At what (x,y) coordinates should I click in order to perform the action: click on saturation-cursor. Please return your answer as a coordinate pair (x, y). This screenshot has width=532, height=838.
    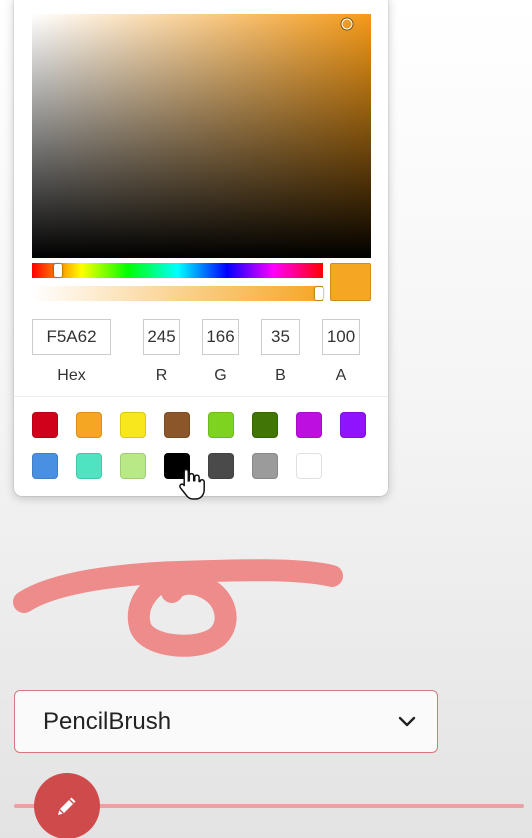
    Looking at the image, I should click on (347, 24).